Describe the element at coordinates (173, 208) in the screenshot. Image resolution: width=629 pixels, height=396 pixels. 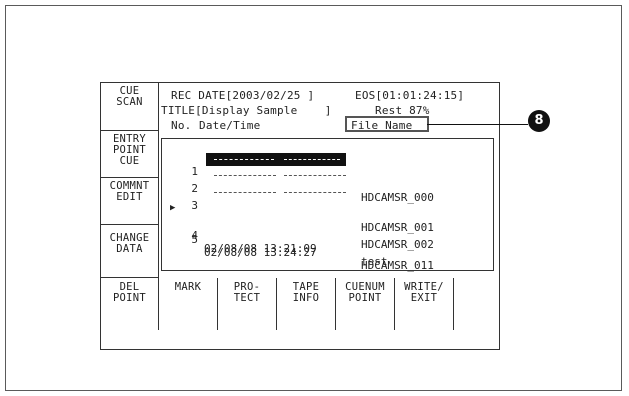
I see `cursor-arrow-icon: ▶` at that location.